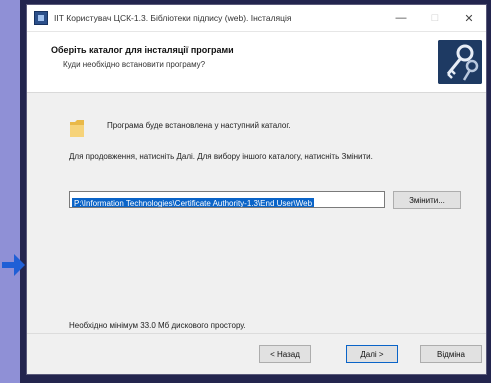 Image resolution: width=491 pixels, height=383 pixels. Describe the element at coordinates (134, 64) in the screenshot. I see `page-subtitle: Куди необхідно встановити програму?` at that location.